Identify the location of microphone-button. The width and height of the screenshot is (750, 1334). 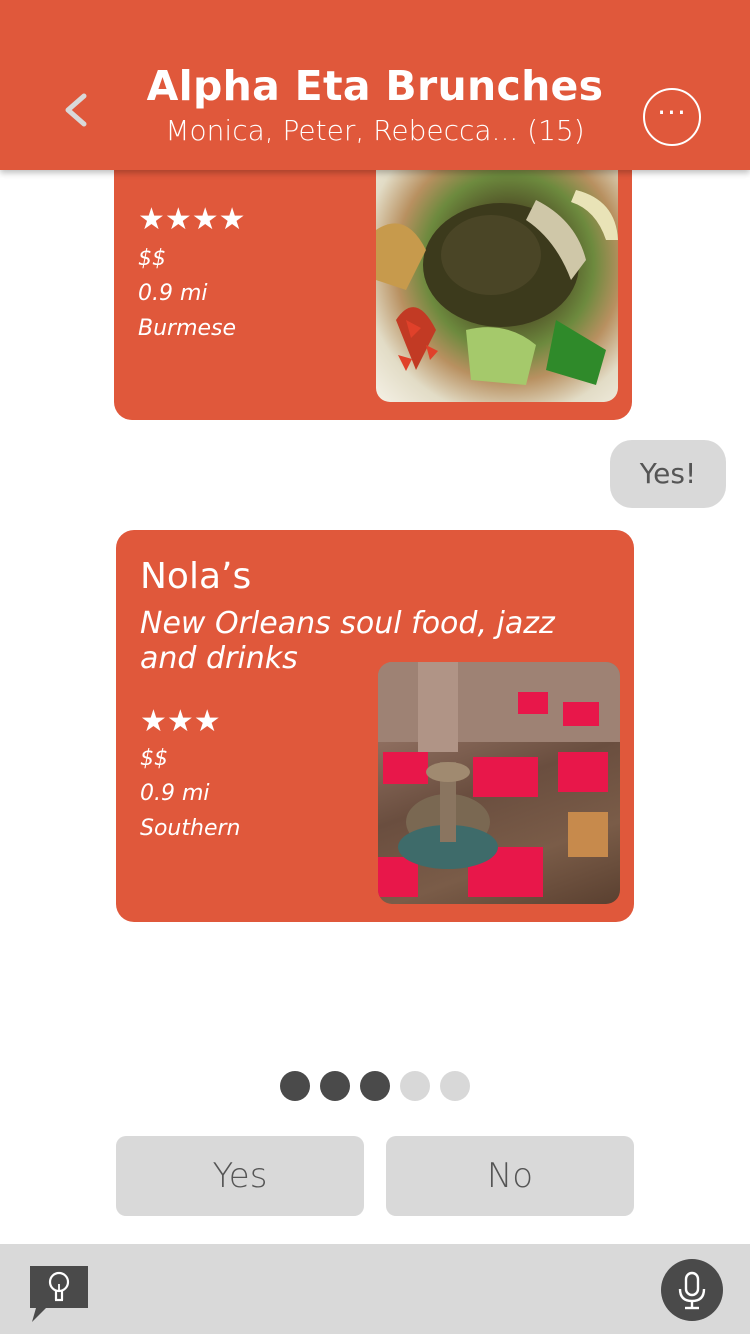
(692, 1290).